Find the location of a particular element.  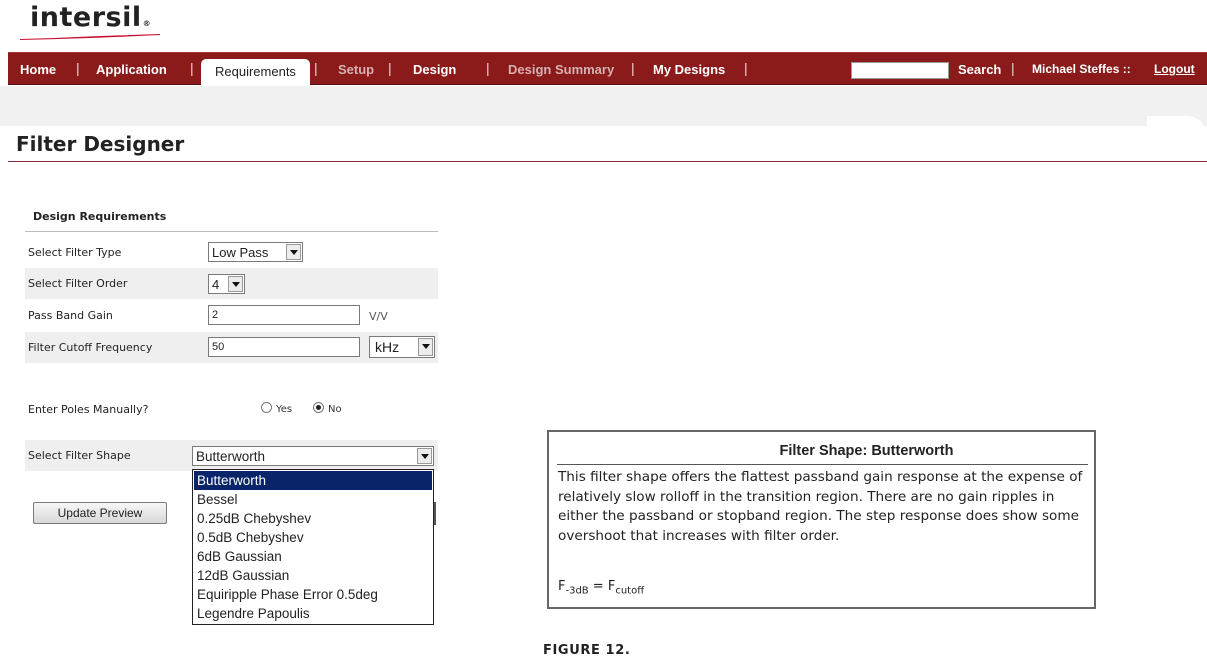

update-preview-button: Update Preview is located at coordinates (100, 513).